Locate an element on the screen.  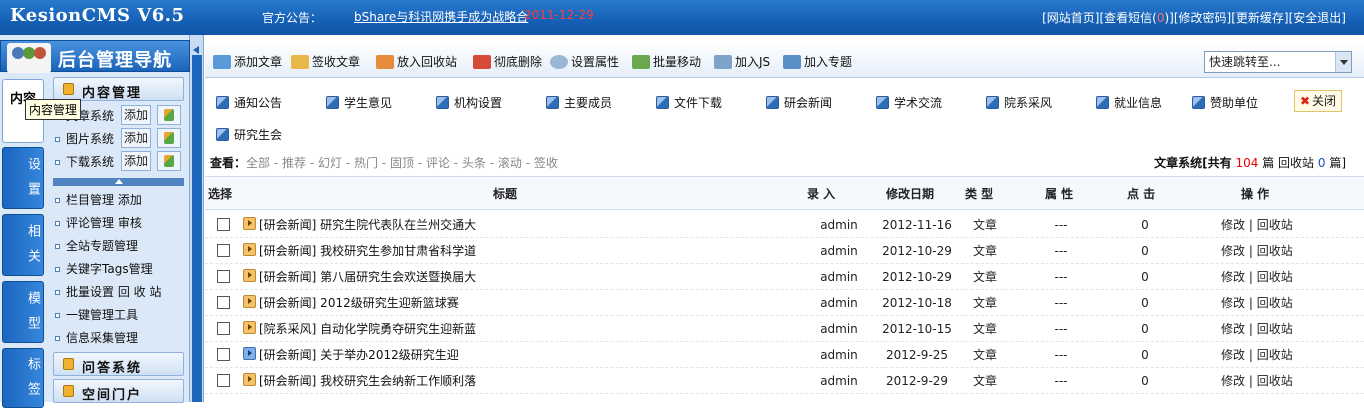
filter-comment: 评论 is located at coordinates (438, 163).